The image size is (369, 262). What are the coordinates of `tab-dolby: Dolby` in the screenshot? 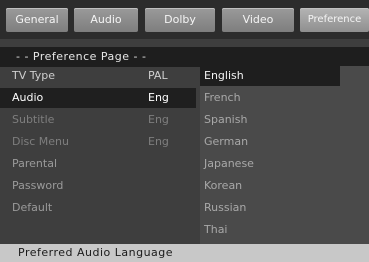 It's located at (180, 20).